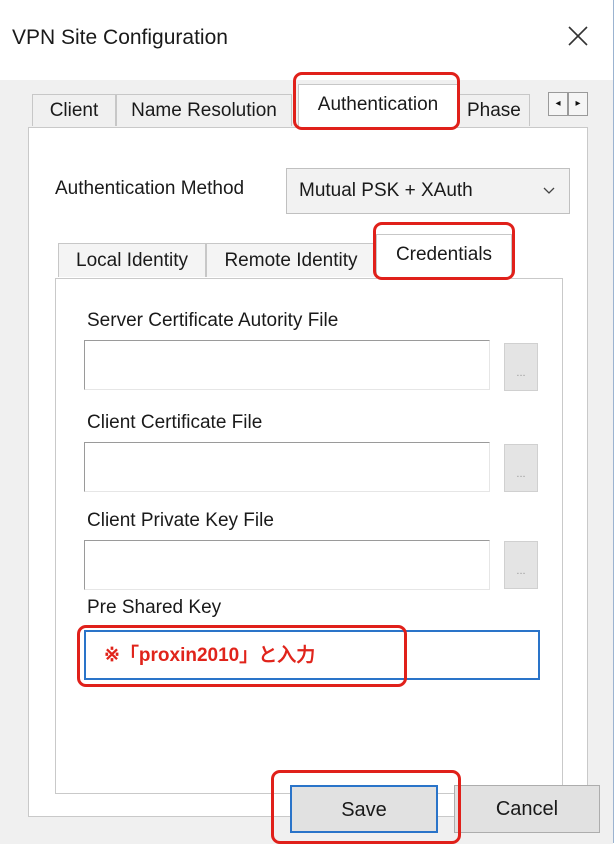  Describe the element at coordinates (494, 110) in the screenshot. I see `tab-phase: Phase` at that location.